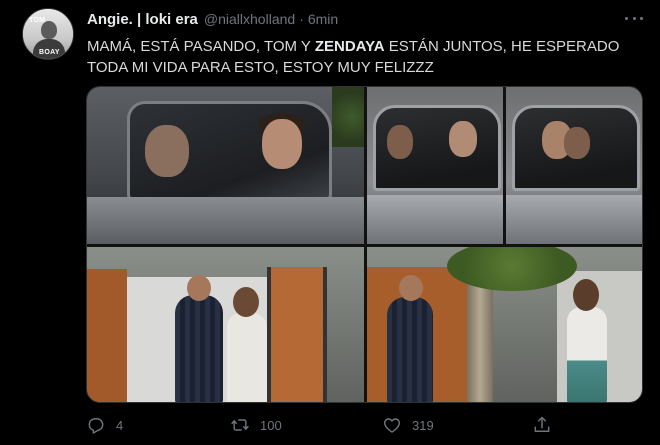 The image size is (660, 445). What do you see at coordinates (423, 425) in the screenshot?
I see `like-count: 319` at bounding box center [423, 425].